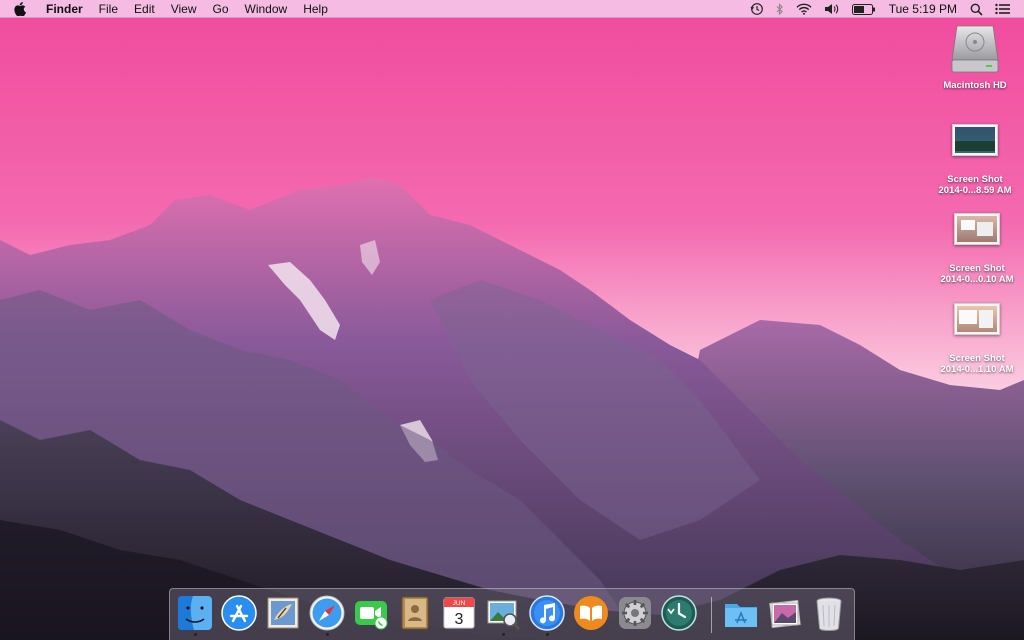 This screenshot has width=1024, height=640. I want to click on dock-item-finder, so click(195, 615).